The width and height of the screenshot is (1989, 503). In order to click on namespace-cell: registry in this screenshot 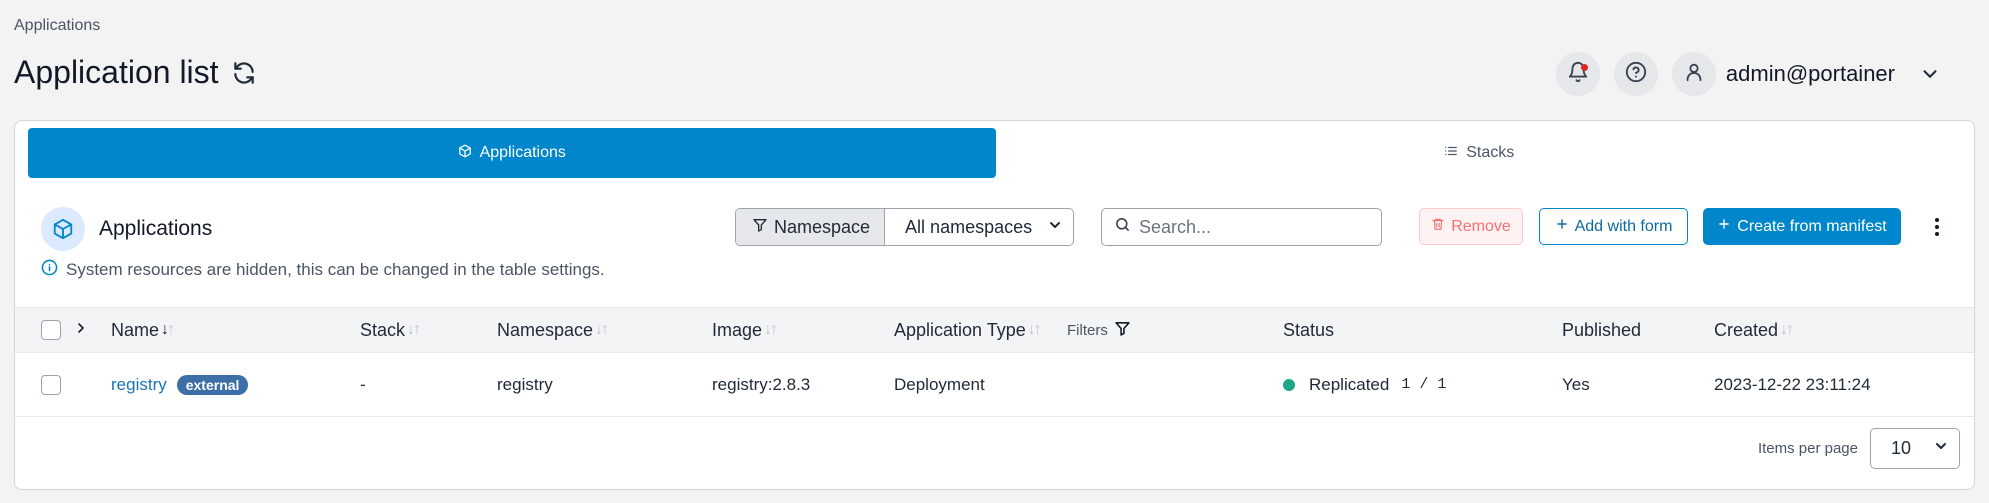, I will do `click(525, 384)`.